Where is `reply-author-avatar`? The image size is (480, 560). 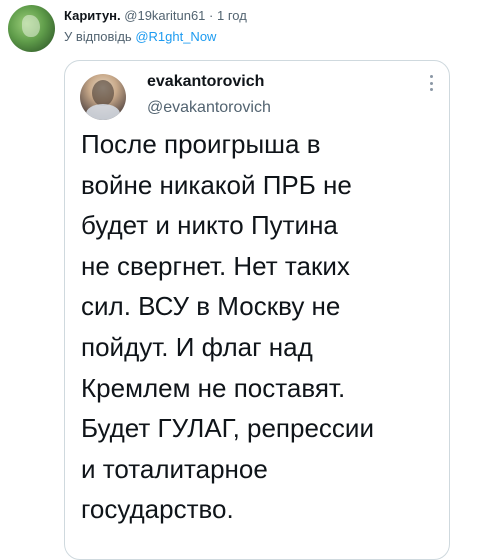
reply-author-avatar is located at coordinates (31, 28).